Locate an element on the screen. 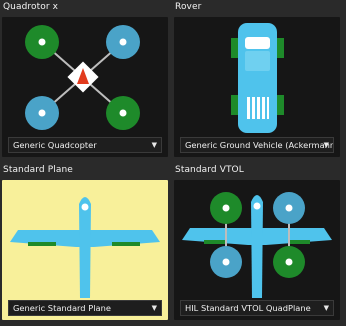 The width and height of the screenshot is (346, 326). airframe-select-standard-plane: Generic Standard Plane ▼ is located at coordinates (85, 308).